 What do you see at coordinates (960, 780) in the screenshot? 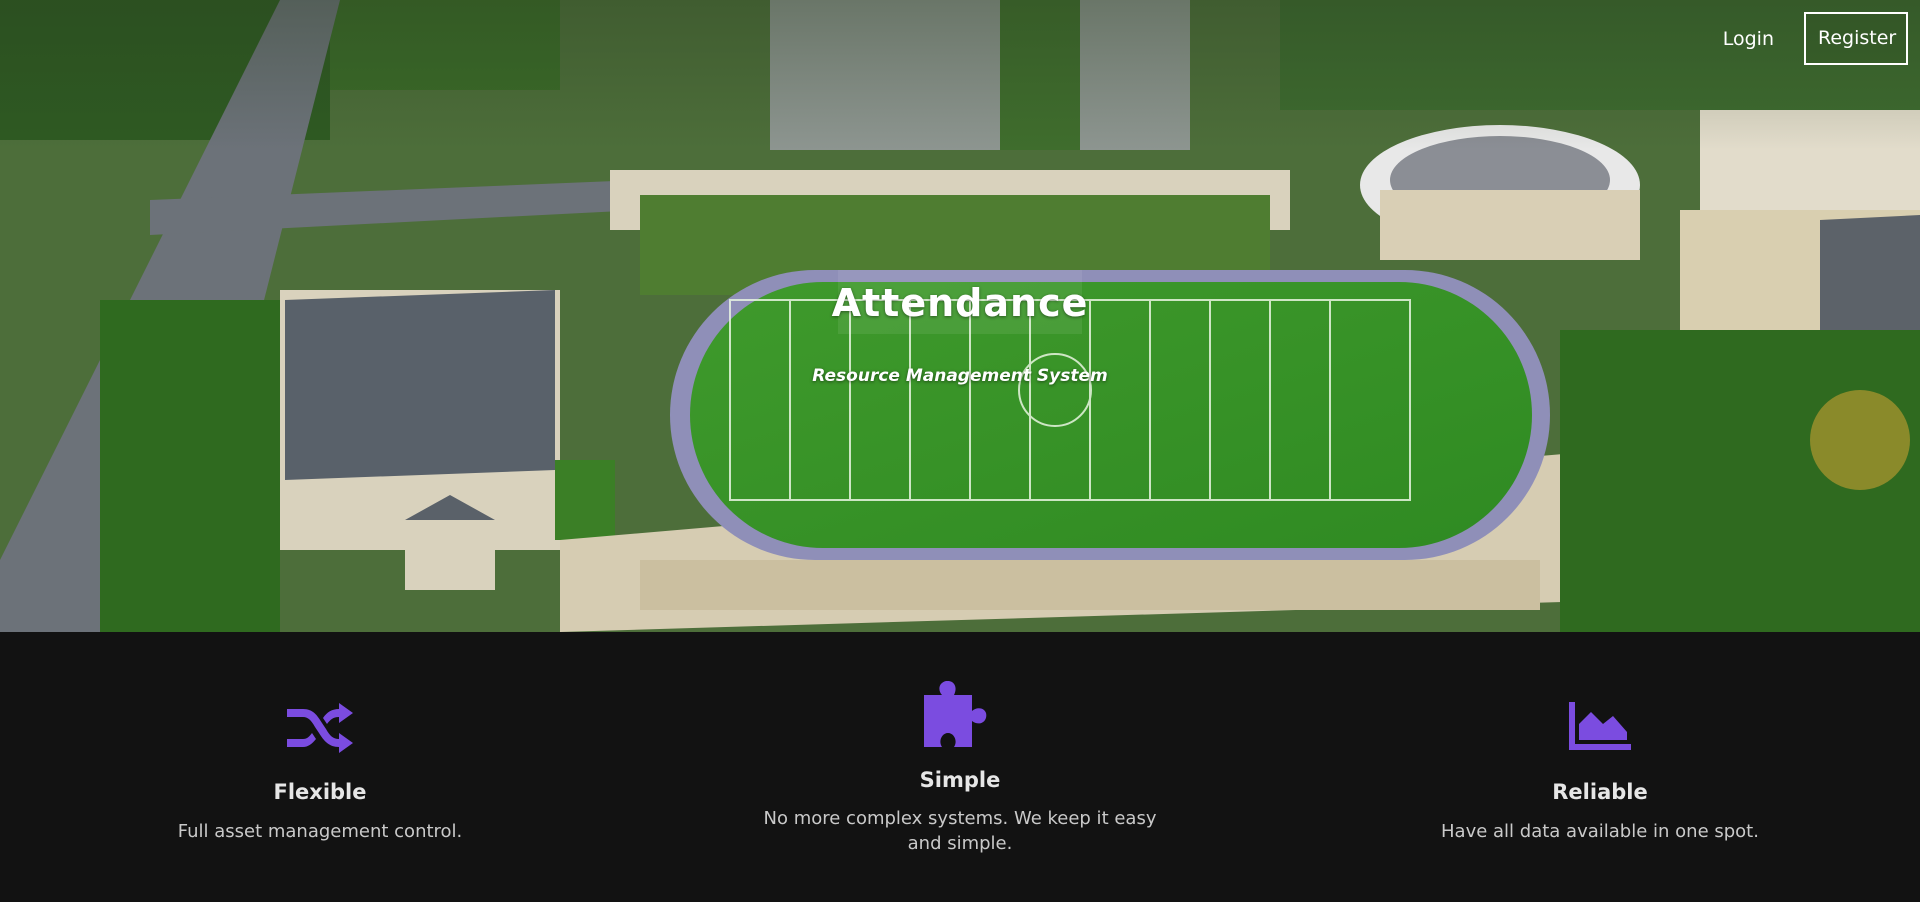
I see `feature-title: Simple` at bounding box center [960, 780].